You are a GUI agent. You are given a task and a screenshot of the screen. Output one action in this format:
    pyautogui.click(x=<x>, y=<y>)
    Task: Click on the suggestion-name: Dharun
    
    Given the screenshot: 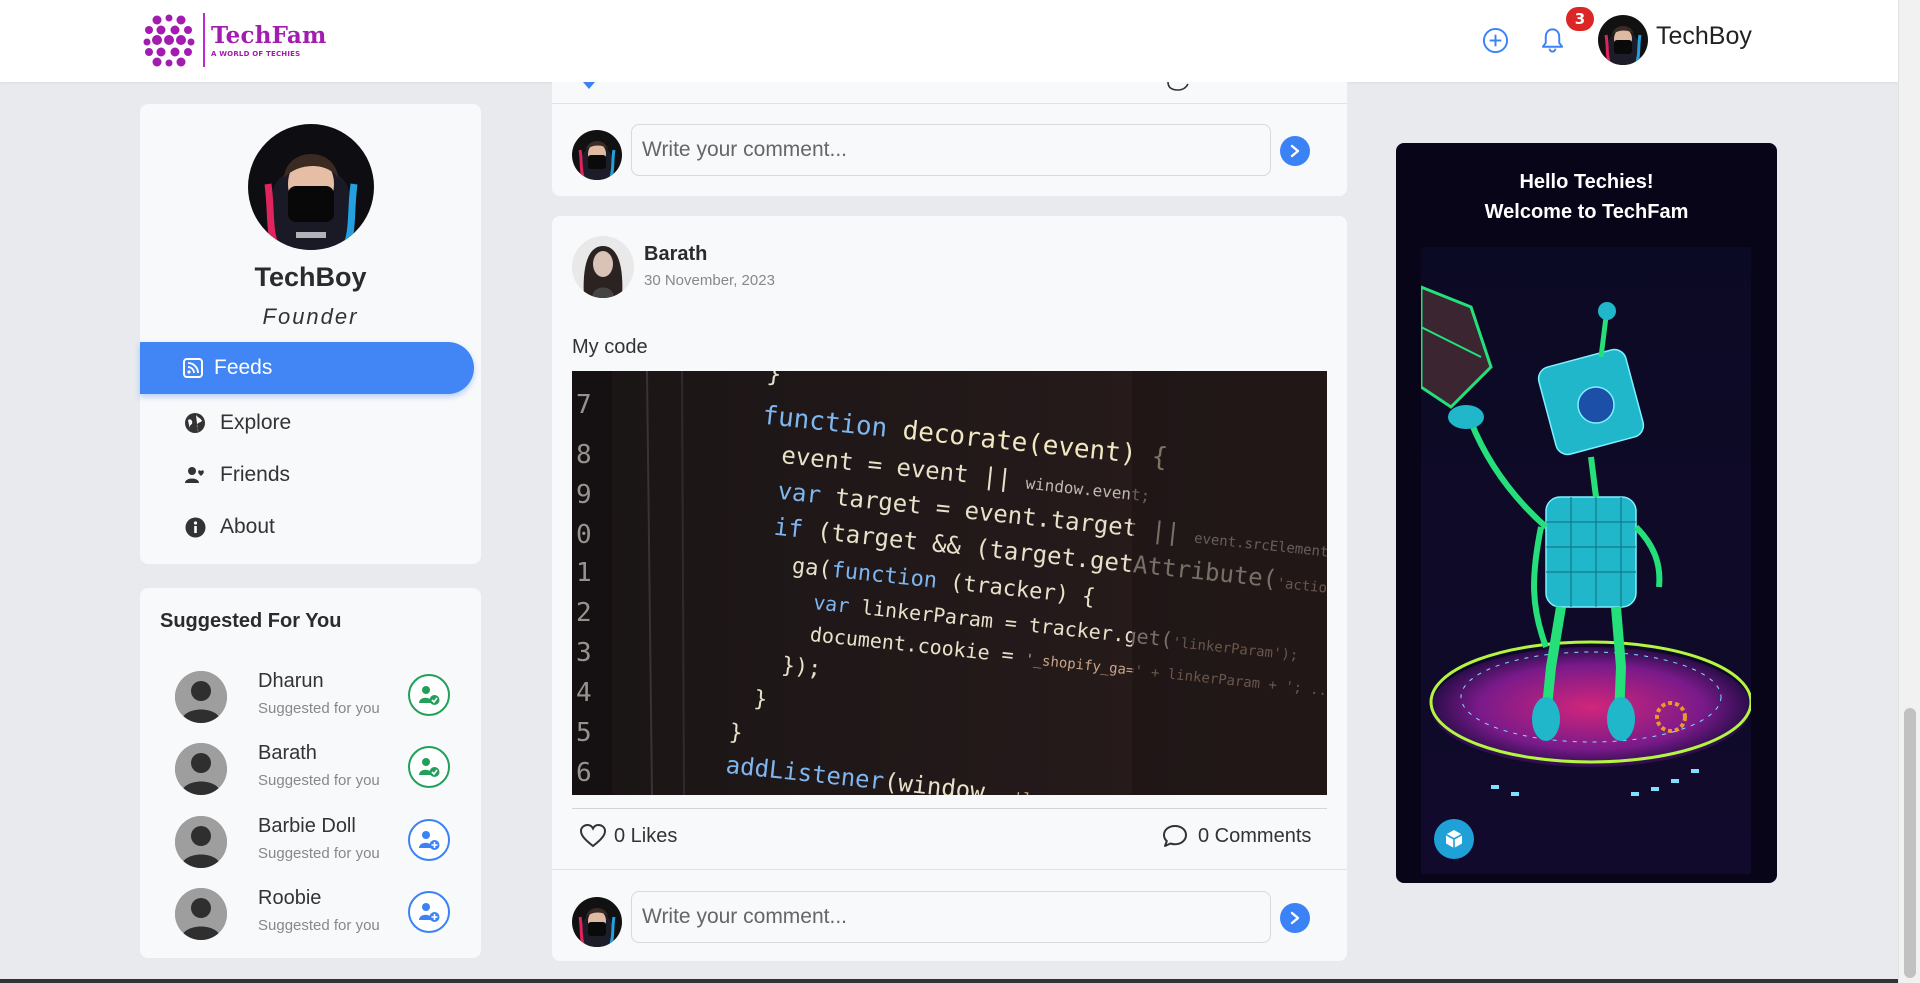 What is the action you would take?
    pyautogui.click(x=291, y=681)
    